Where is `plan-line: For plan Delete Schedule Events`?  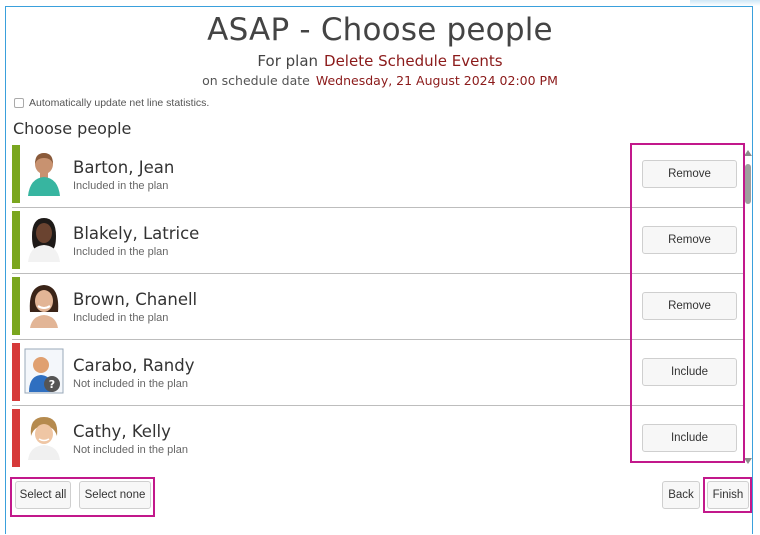
plan-line: For plan Delete Schedule Events is located at coordinates (380, 61).